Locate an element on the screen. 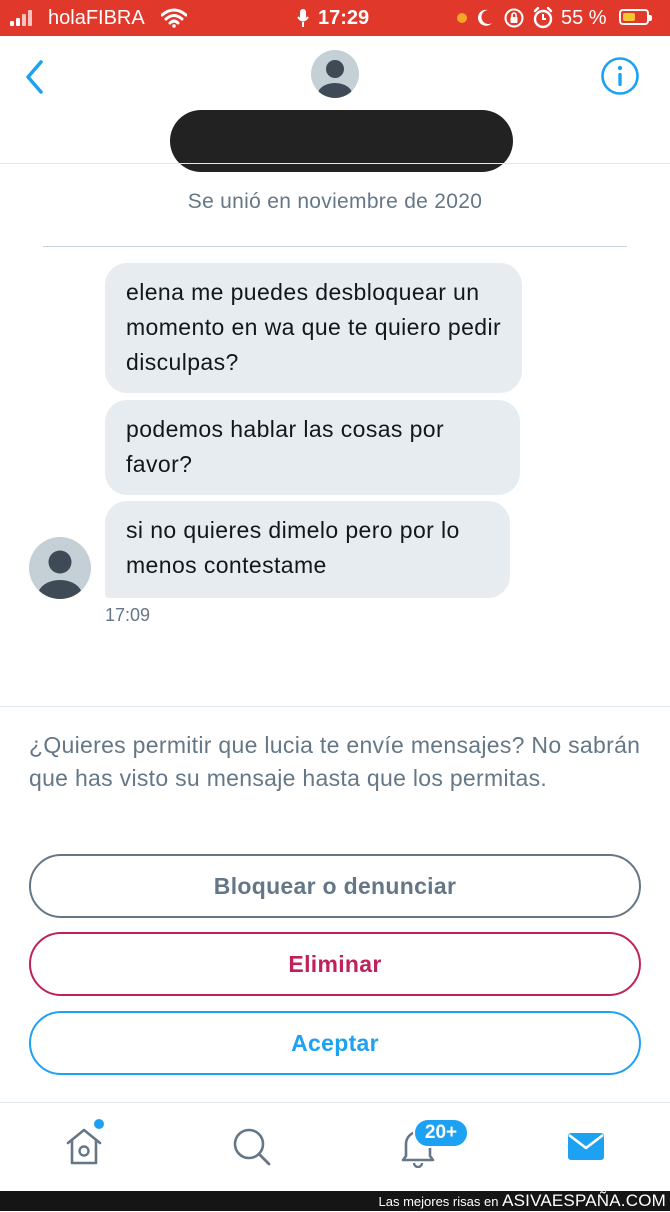 The image size is (670, 1212). watermark-prefix: Las mejores risas en is located at coordinates (438, 1201).